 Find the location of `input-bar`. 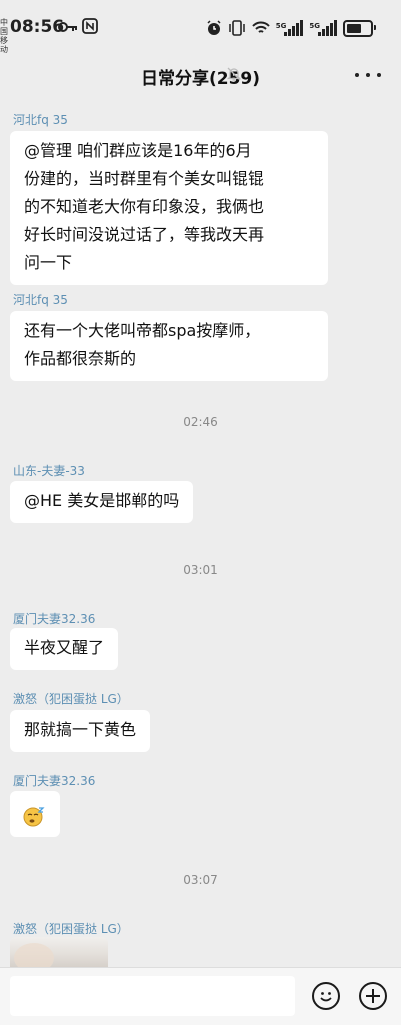

input-bar is located at coordinates (200, 996).